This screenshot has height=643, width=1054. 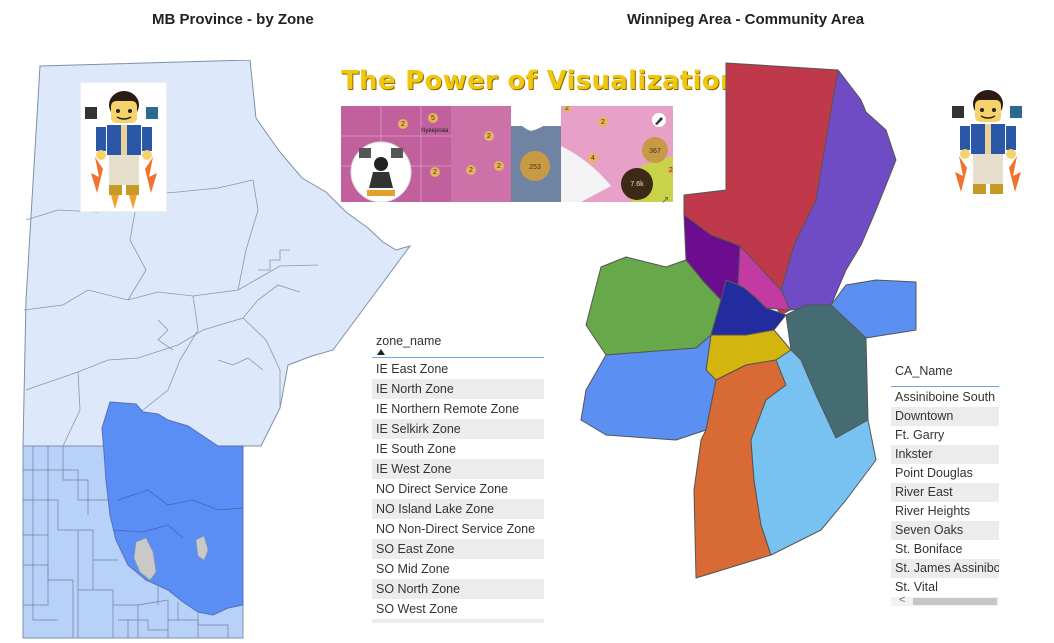 I want to click on bubble-label: 5, so click(x=433, y=118).